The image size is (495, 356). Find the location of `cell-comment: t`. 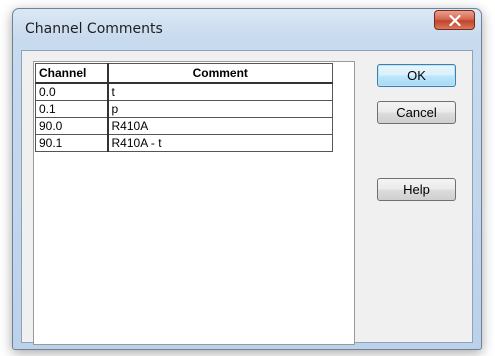

cell-comment: t is located at coordinates (220, 91).